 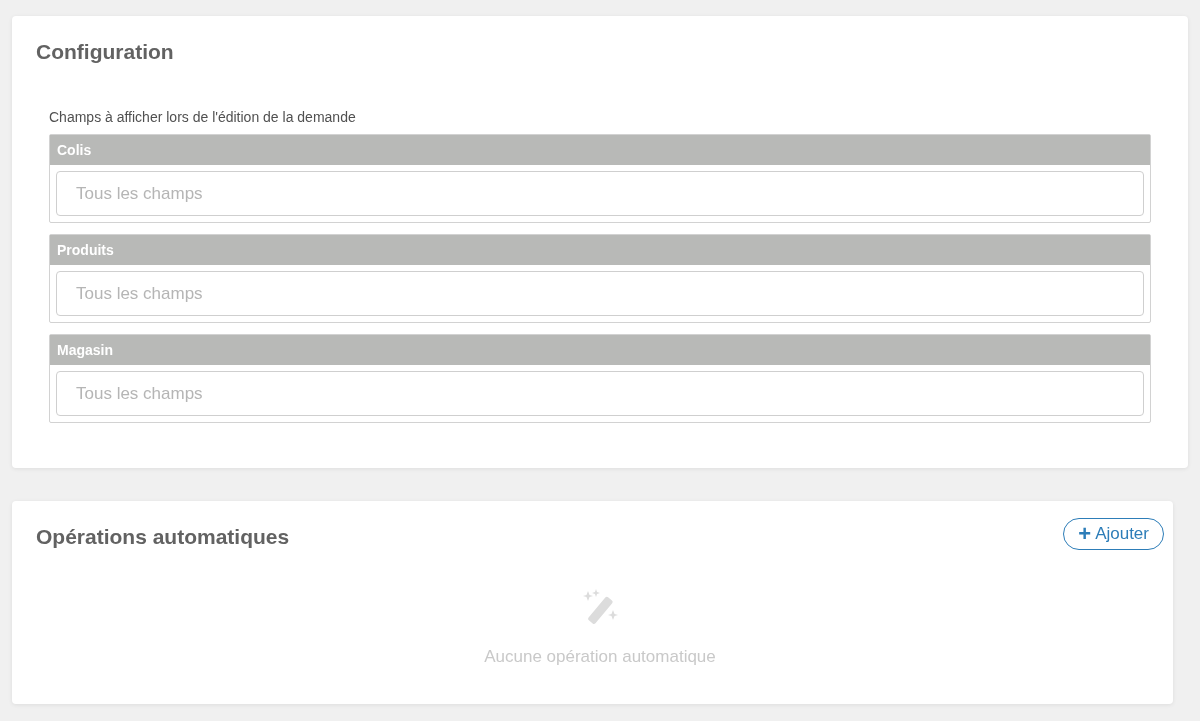 I want to click on fields-label: Champs à afficher lors de l'édition de la demande, so click(x=202, y=117).